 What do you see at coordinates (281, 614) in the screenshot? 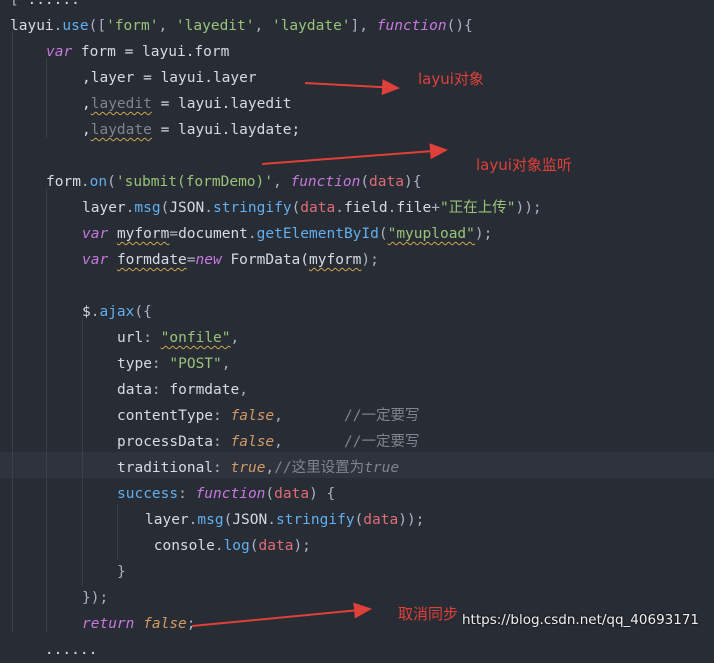
I see `arrow-to-cancel-sync` at bounding box center [281, 614].